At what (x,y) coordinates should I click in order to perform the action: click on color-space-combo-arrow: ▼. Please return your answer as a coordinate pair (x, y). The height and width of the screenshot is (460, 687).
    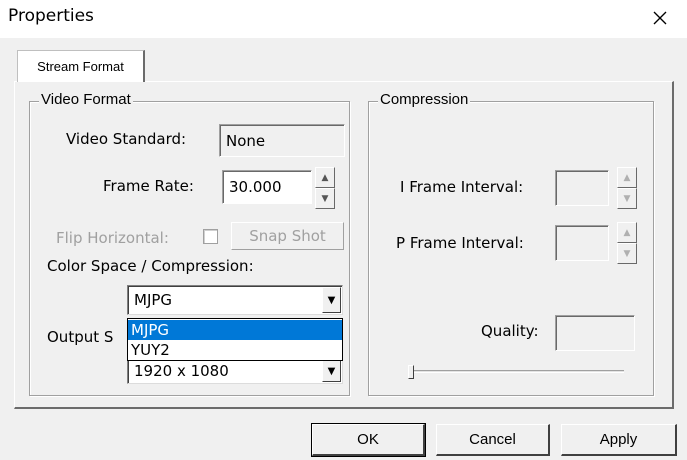
    Looking at the image, I should click on (331, 300).